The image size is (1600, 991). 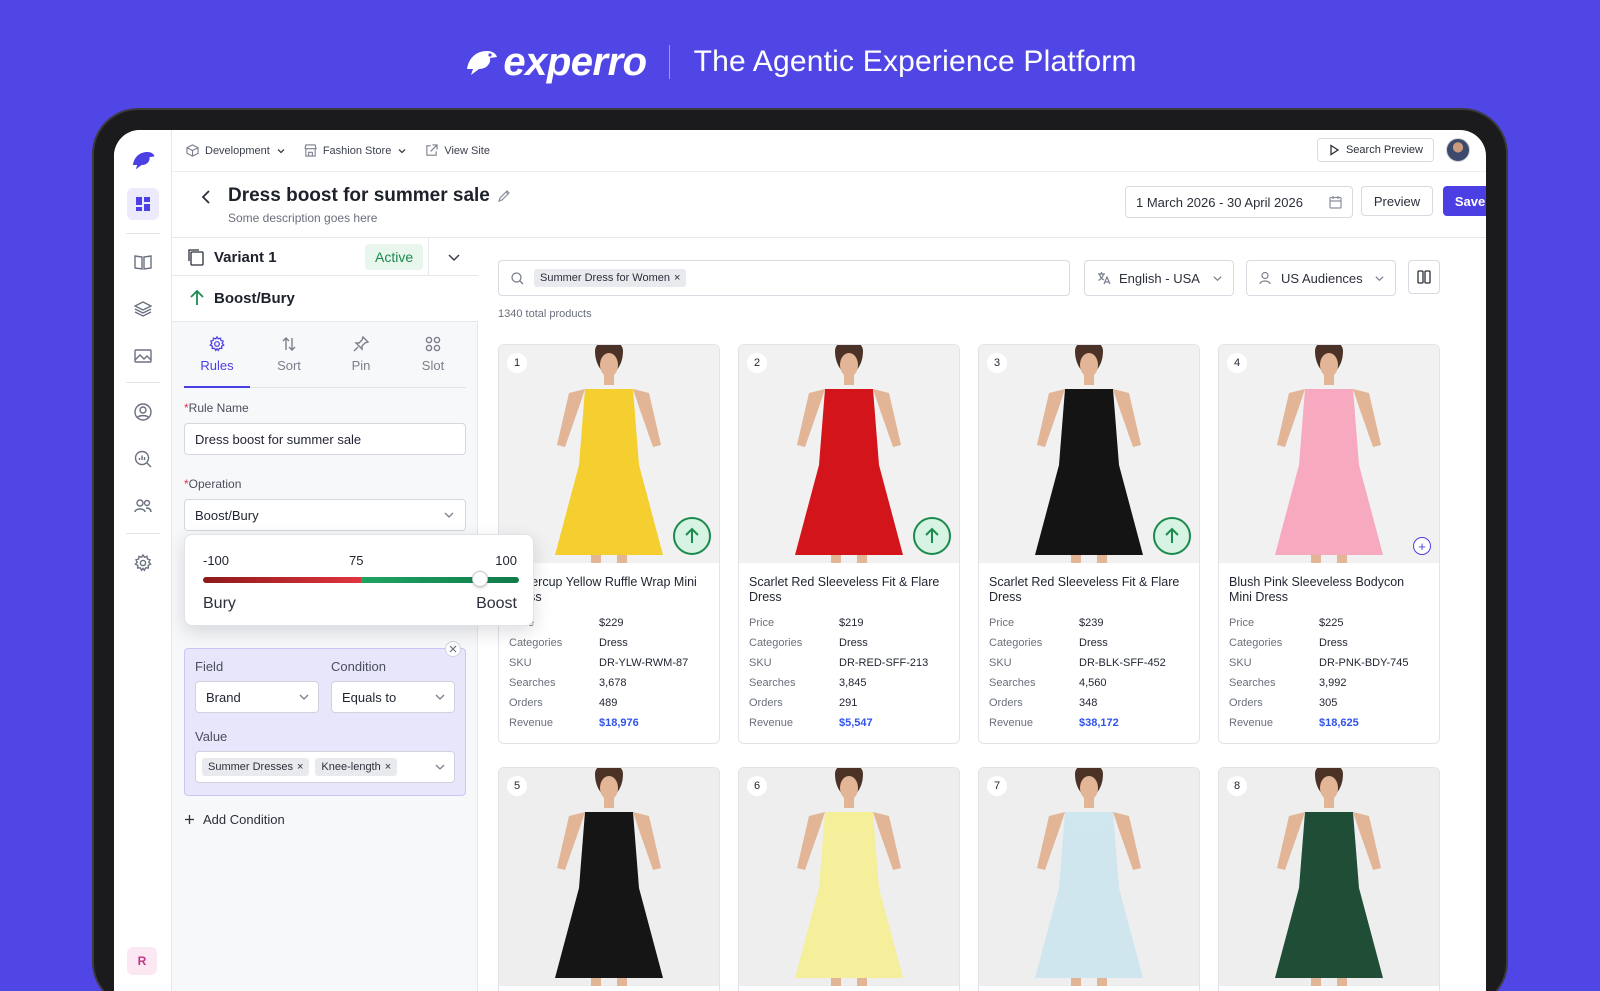 I want to click on rail-divider, so click(x=143, y=233).